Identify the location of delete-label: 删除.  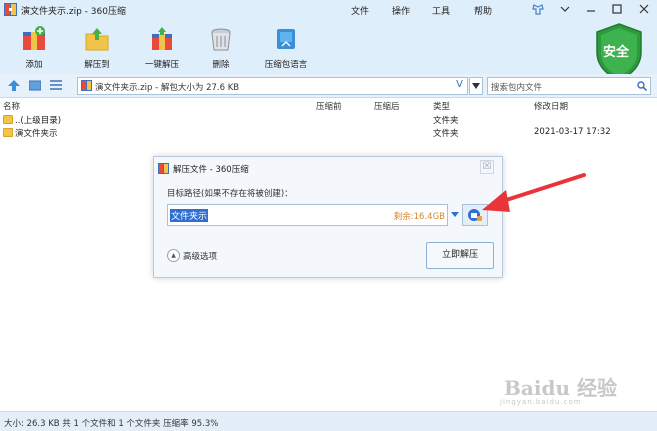
(221, 65).